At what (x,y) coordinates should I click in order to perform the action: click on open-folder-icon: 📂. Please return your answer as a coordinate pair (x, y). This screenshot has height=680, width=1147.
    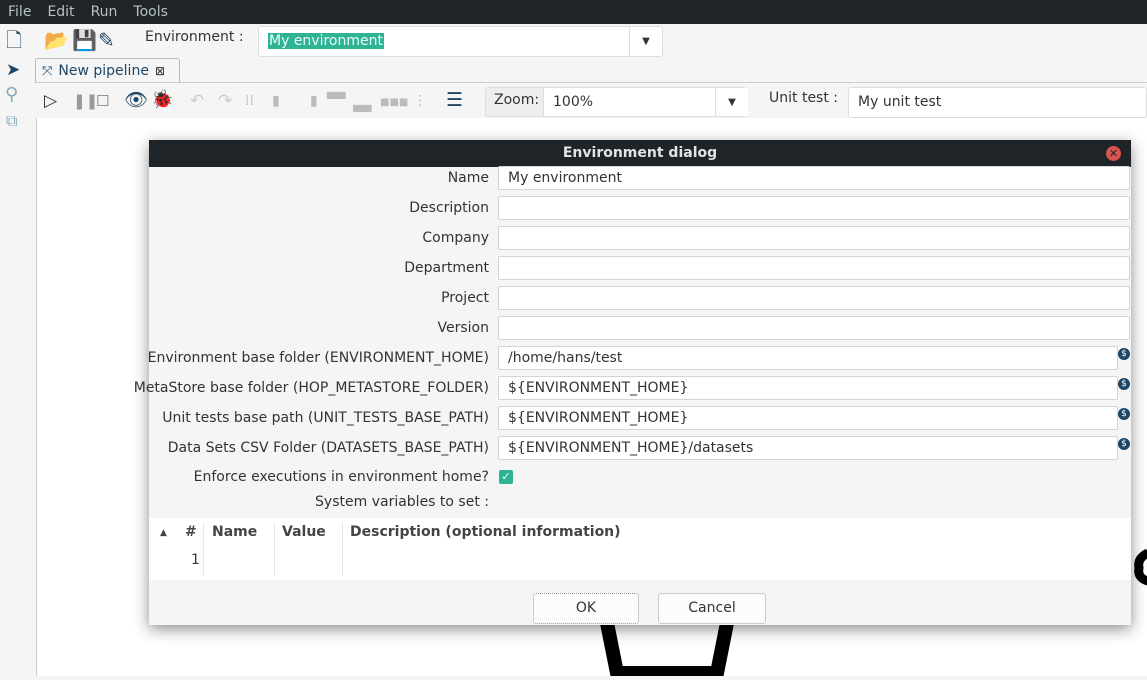
    Looking at the image, I should click on (56, 40).